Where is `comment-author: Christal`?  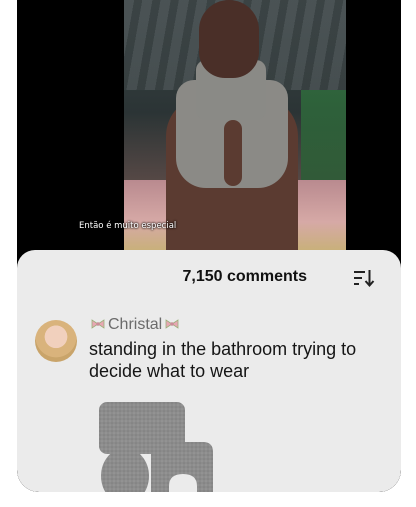
comment-author: Christal is located at coordinates (135, 325).